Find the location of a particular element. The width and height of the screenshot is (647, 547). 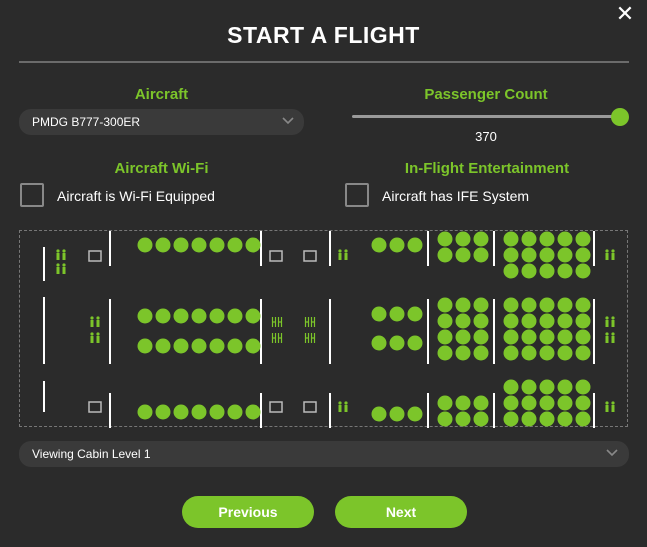

aircraft-label: Aircraft is located at coordinates (161, 94).